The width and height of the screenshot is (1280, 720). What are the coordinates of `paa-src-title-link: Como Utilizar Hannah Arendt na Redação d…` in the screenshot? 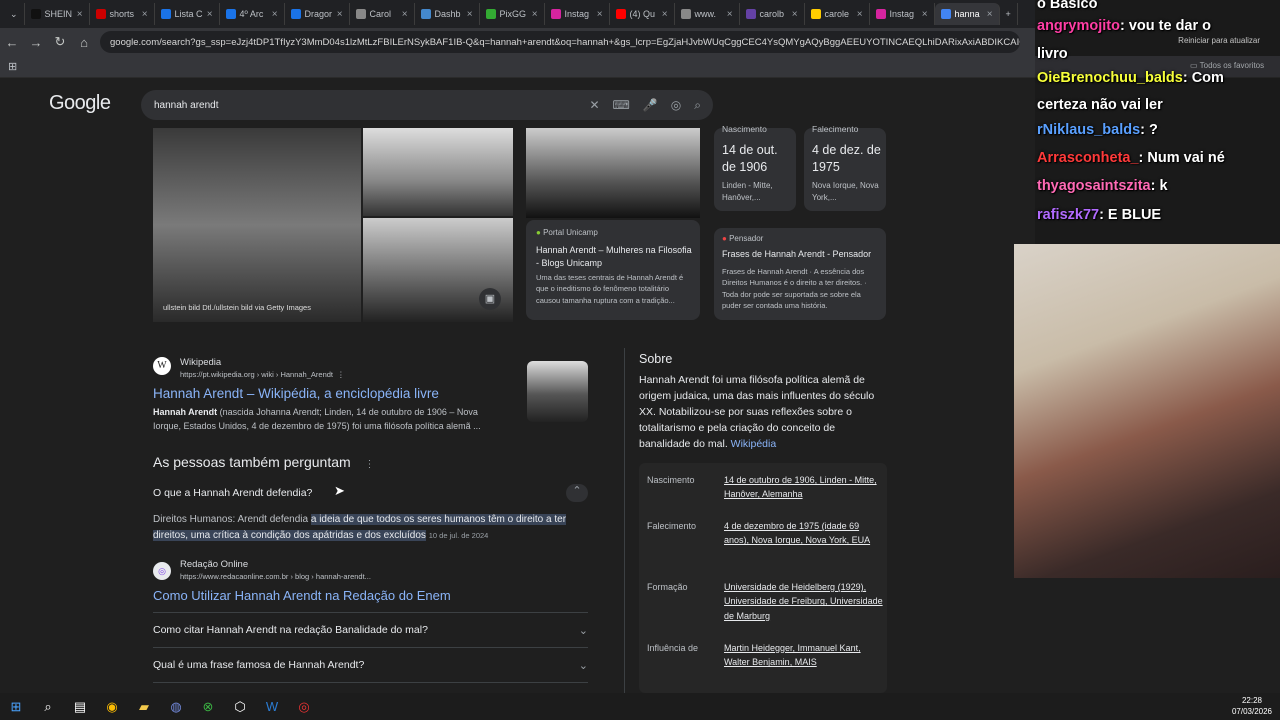 It's located at (302, 595).